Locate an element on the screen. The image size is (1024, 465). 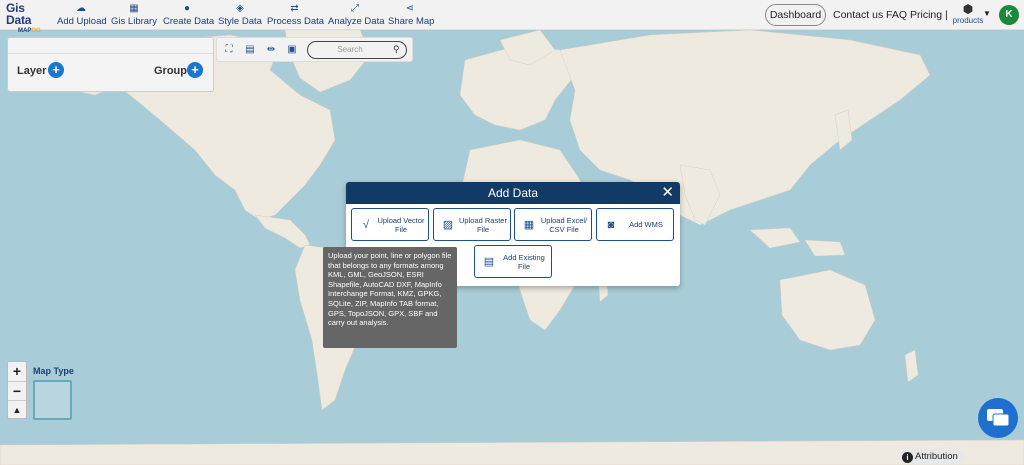
pricing-link: Pricing | is located at coordinates (929, 15).